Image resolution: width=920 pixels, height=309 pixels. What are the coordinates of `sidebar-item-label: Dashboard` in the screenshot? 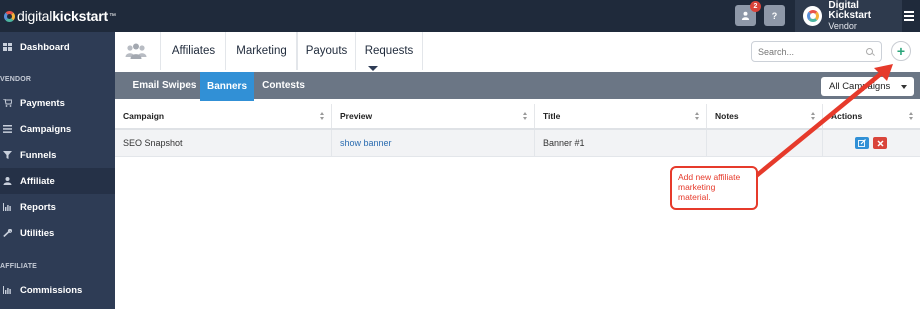 It's located at (45, 47).